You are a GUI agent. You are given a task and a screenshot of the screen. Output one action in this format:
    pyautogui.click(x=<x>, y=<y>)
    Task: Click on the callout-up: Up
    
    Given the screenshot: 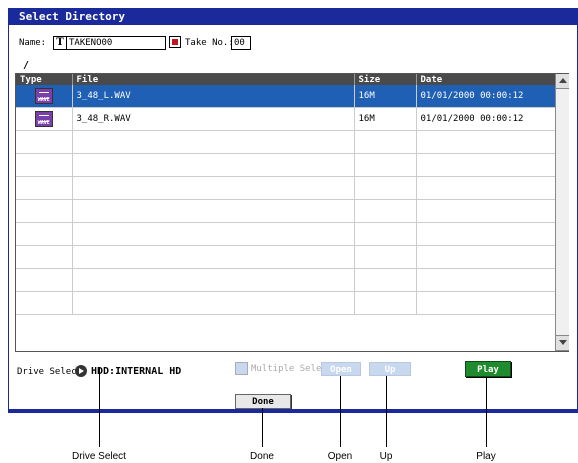 What is the action you would take?
    pyautogui.click(x=386, y=456)
    